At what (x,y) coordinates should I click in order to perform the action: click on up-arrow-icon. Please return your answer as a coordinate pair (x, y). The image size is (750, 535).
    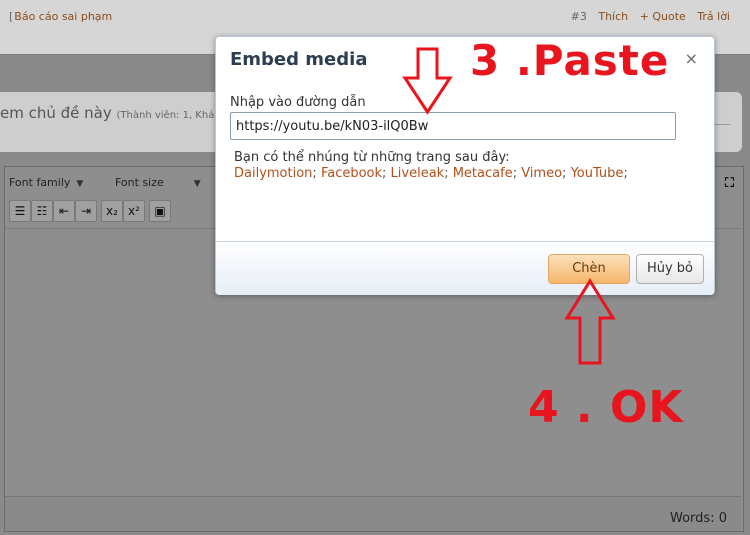
    Looking at the image, I should click on (590, 321).